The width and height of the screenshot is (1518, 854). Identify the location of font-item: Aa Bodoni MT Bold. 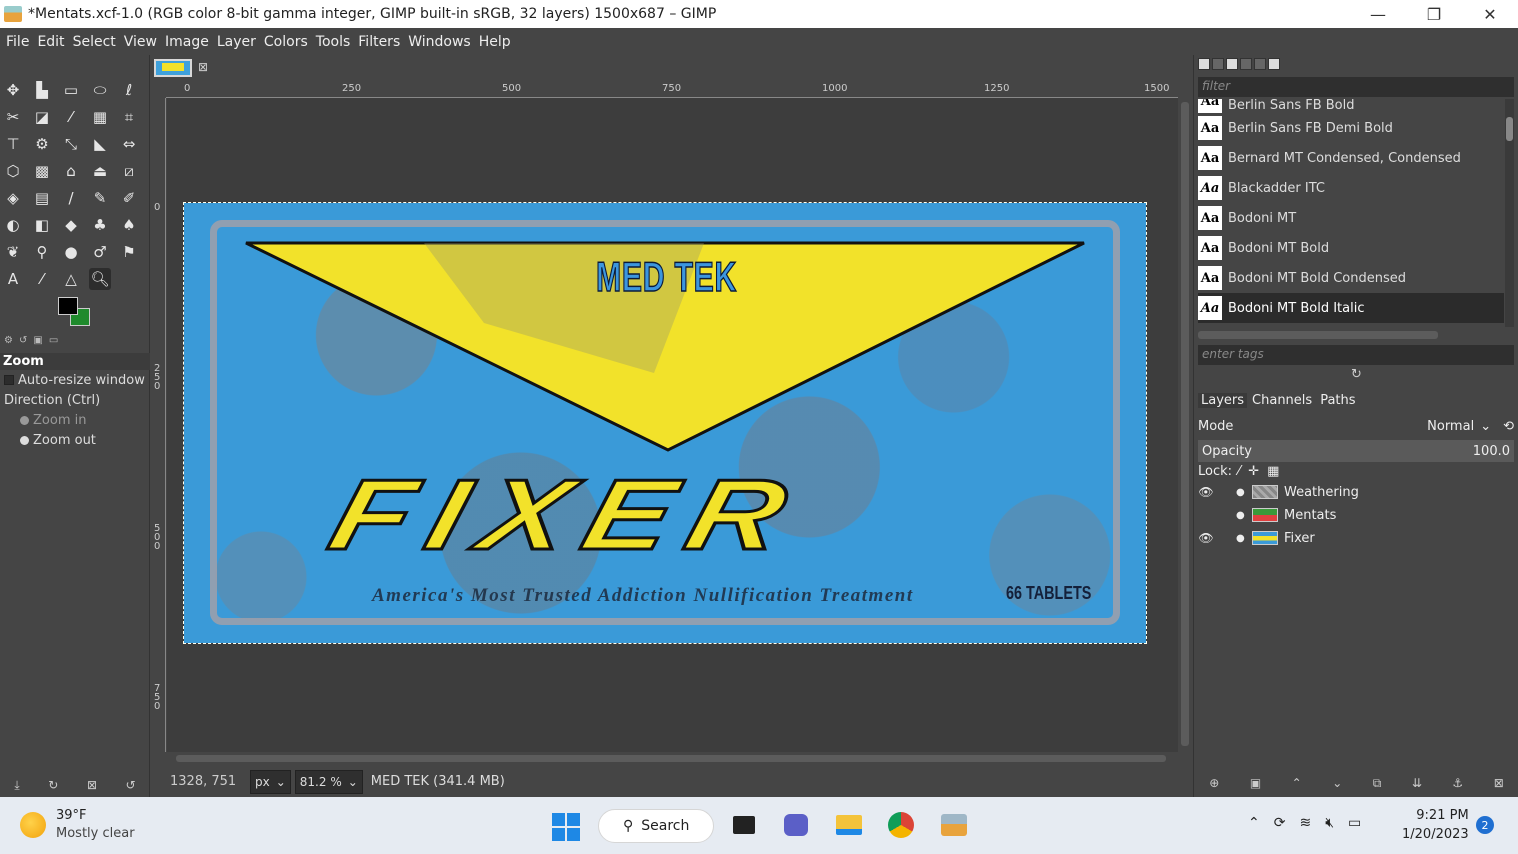
(1351, 248).